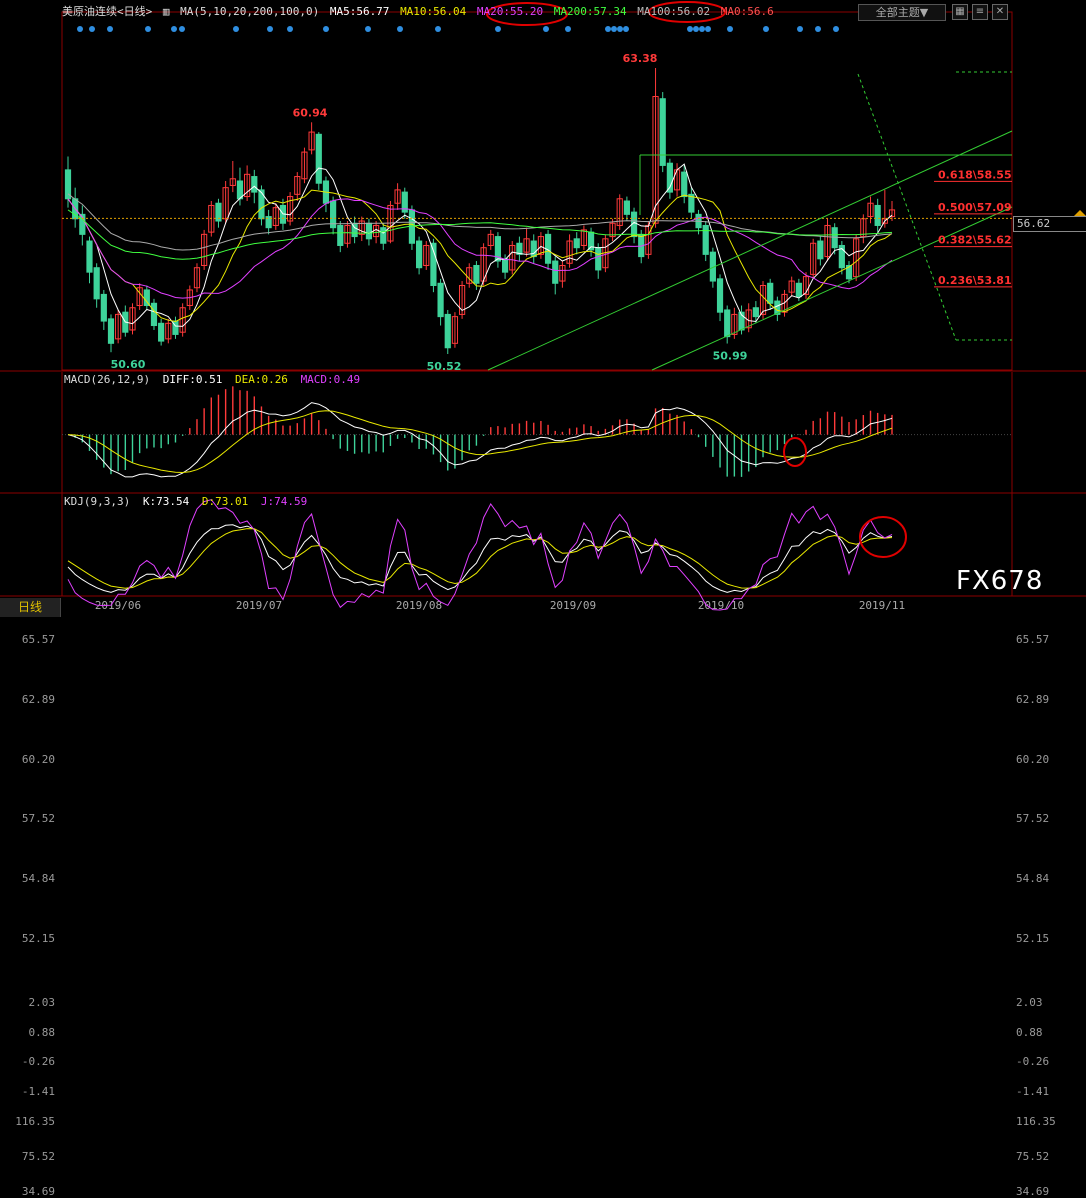 This screenshot has height=1198, width=1086. What do you see at coordinates (35, 1122) in the screenshot?
I see `axis-tick-label: 116.35` at bounding box center [35, 1122].